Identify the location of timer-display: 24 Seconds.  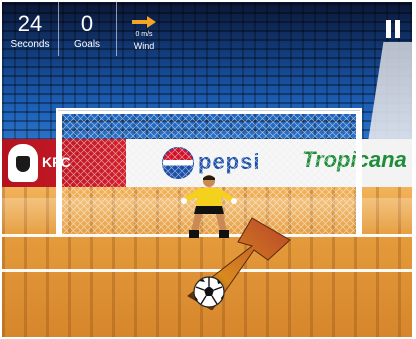
(30, 29).